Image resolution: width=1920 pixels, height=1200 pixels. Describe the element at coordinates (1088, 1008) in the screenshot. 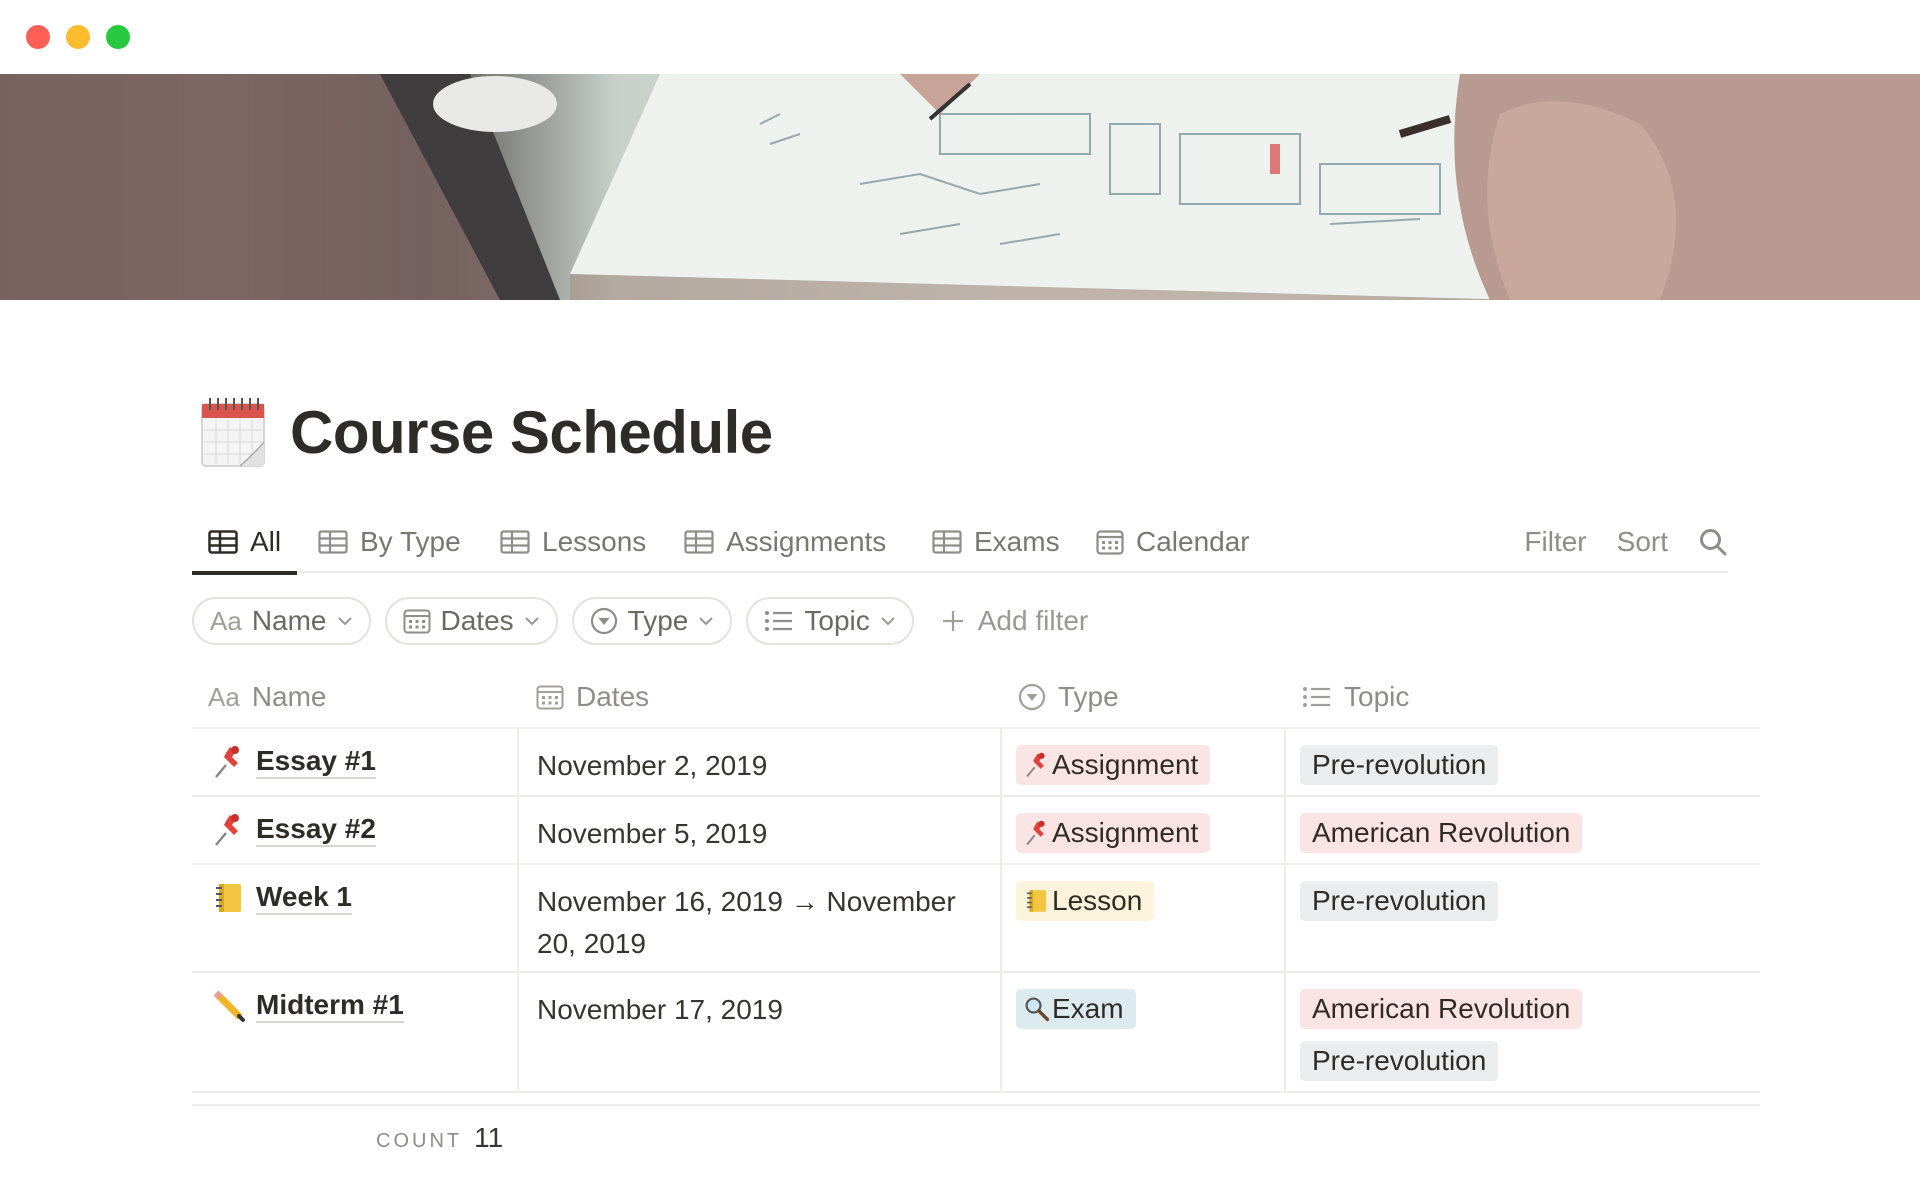

I see `type-tag-label: Exam` at that location.